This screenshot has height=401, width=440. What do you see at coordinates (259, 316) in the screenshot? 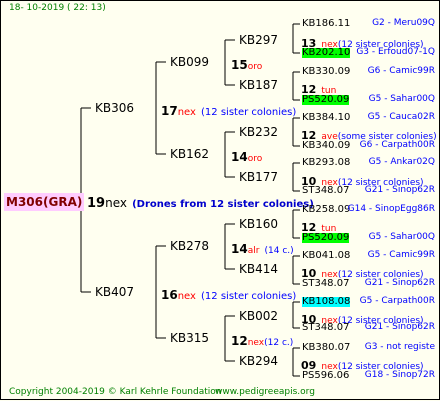
I see `gen3-queen: KB002` at bounding box center [259, 316].